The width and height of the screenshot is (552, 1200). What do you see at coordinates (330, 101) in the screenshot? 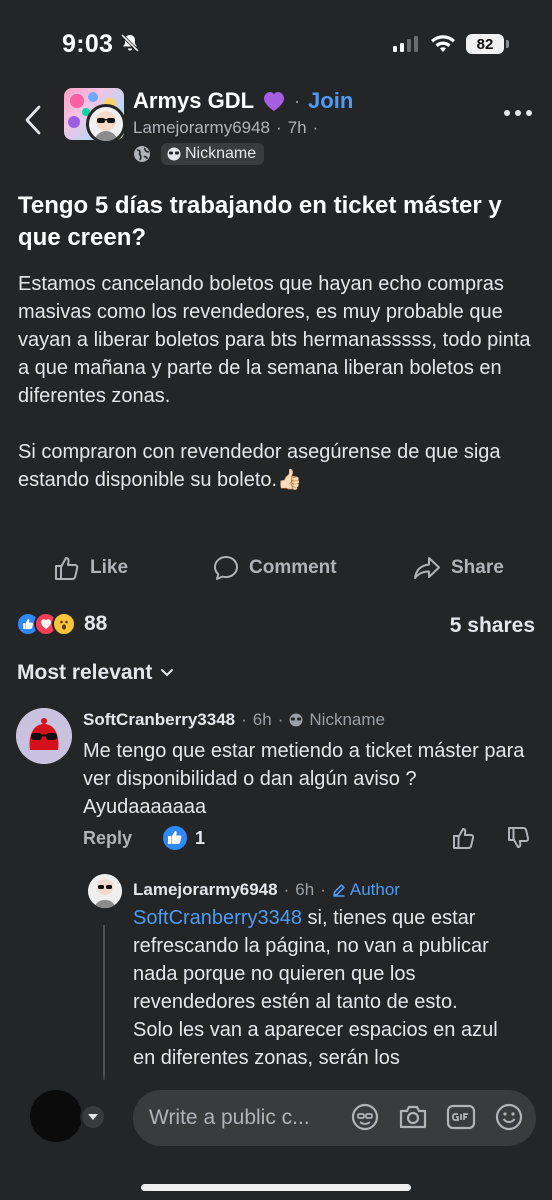
I see `join-button: Join` at bounding box center [330, 101].